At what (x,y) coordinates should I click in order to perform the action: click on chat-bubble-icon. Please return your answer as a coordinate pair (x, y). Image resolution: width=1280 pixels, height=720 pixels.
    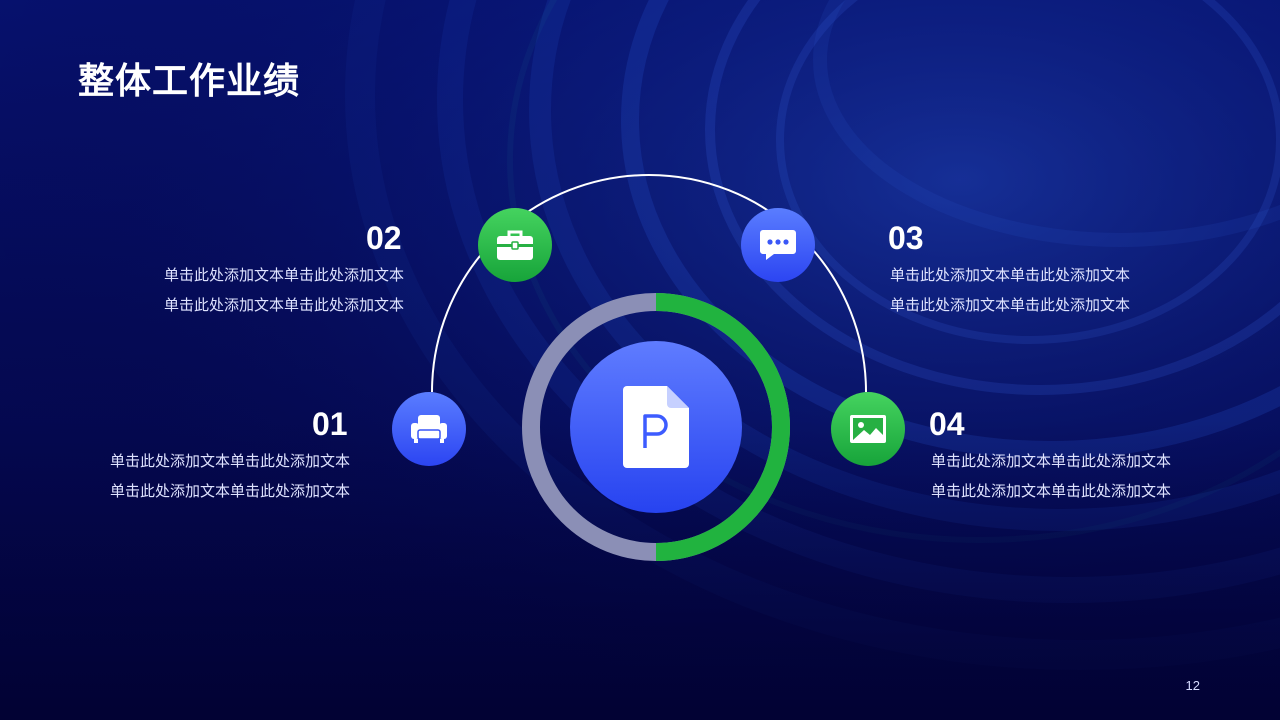
    Looking at the image, I should click on (778, 245).